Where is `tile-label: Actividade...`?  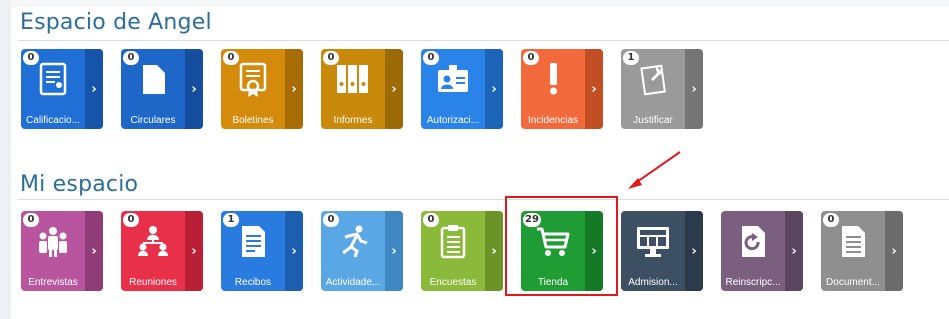
tile-label: Actividade... is located at coordinates (353, 282).